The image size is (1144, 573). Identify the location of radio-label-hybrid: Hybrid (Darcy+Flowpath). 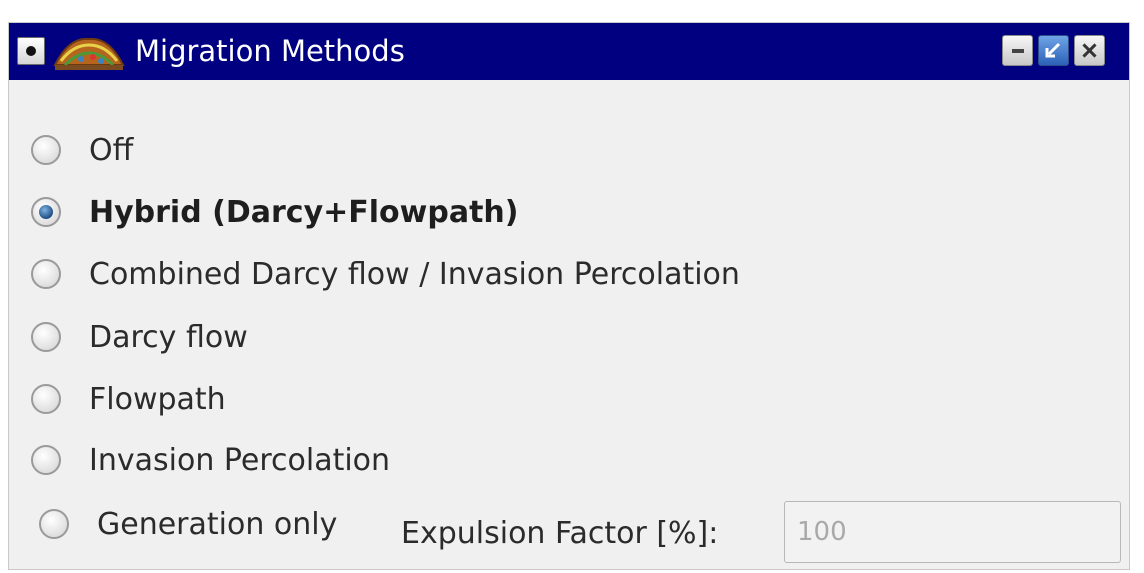
(304, 212).